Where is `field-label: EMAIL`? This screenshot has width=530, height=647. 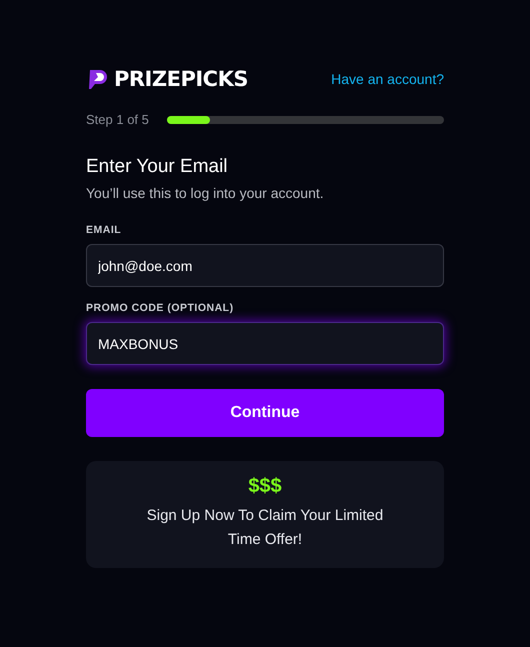 field-label: EMAIL is located at coordinates (104, 230).